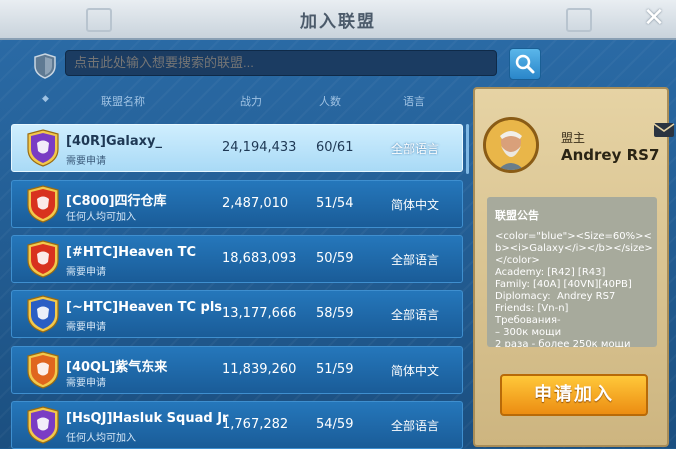 The height and width of the screenshot is (449, 676). I want to click on apply-join-button: 申请加入, so click(574, 395).